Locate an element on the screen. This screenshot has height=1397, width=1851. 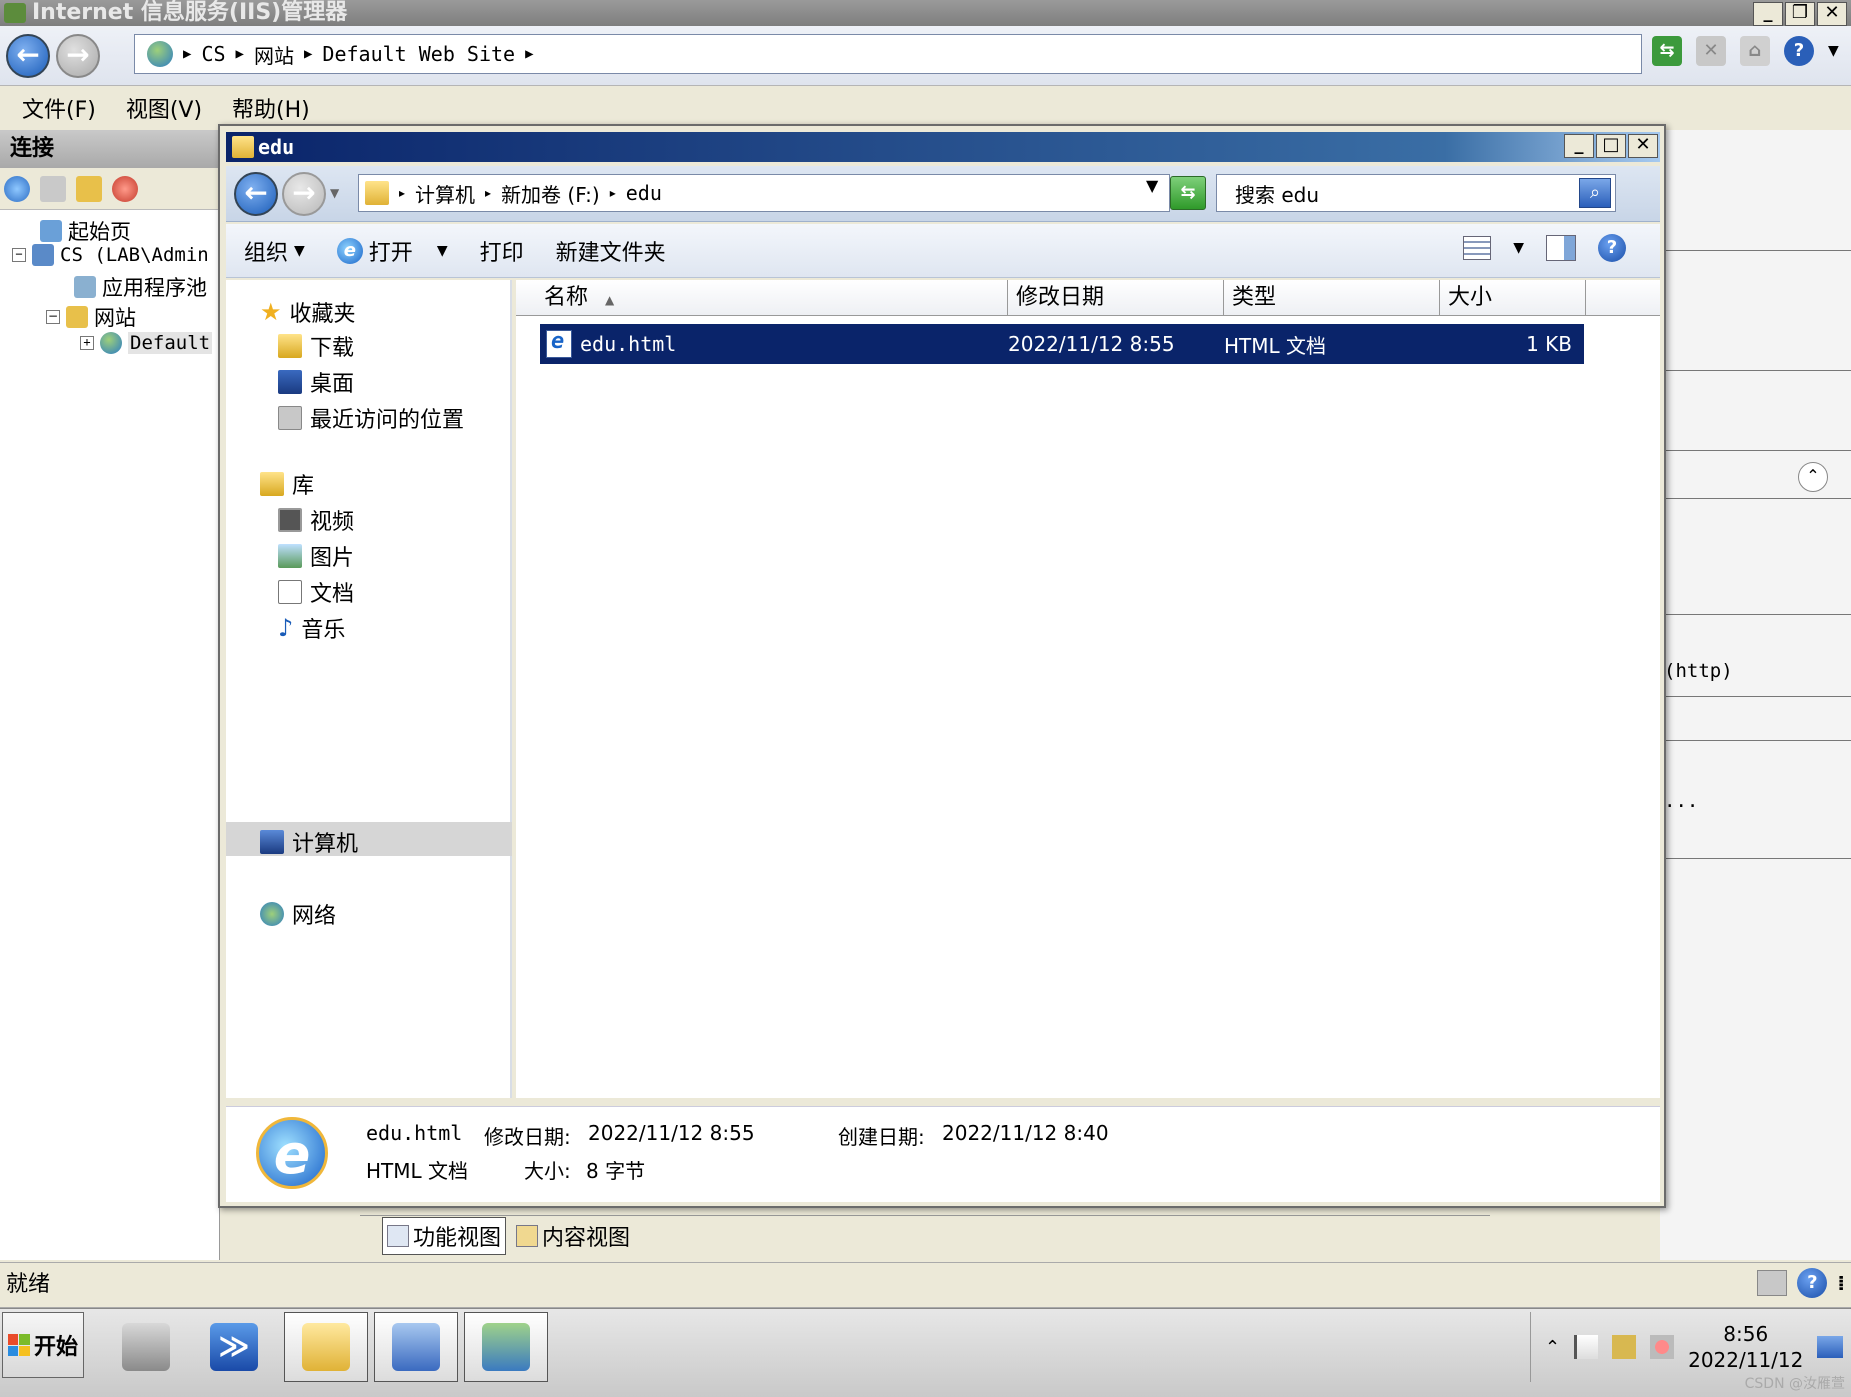
action-center-flag-icon is located at coordinates (1586, 1347).